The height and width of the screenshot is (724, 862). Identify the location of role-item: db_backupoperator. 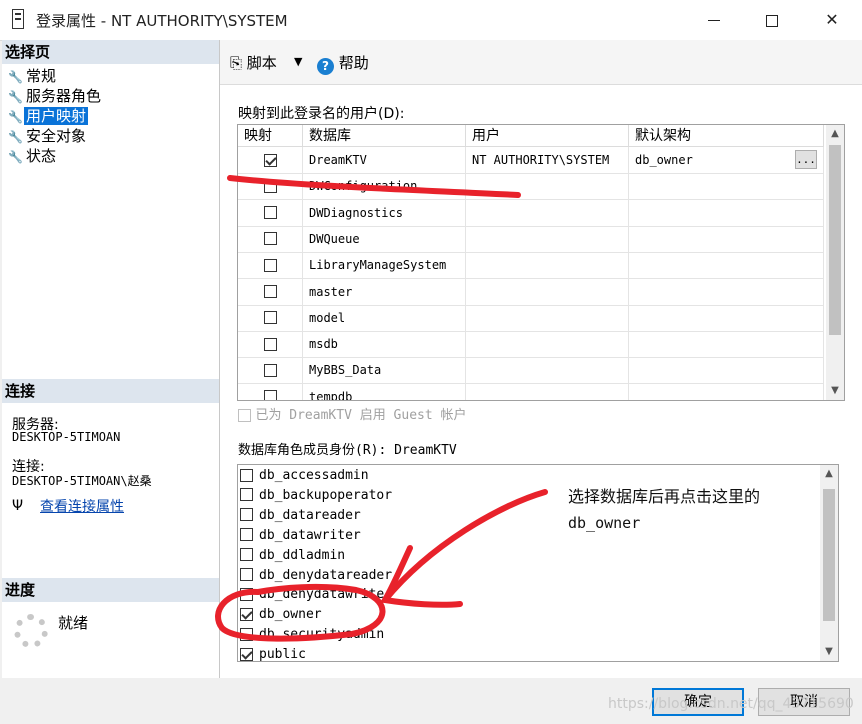
(316, 495).